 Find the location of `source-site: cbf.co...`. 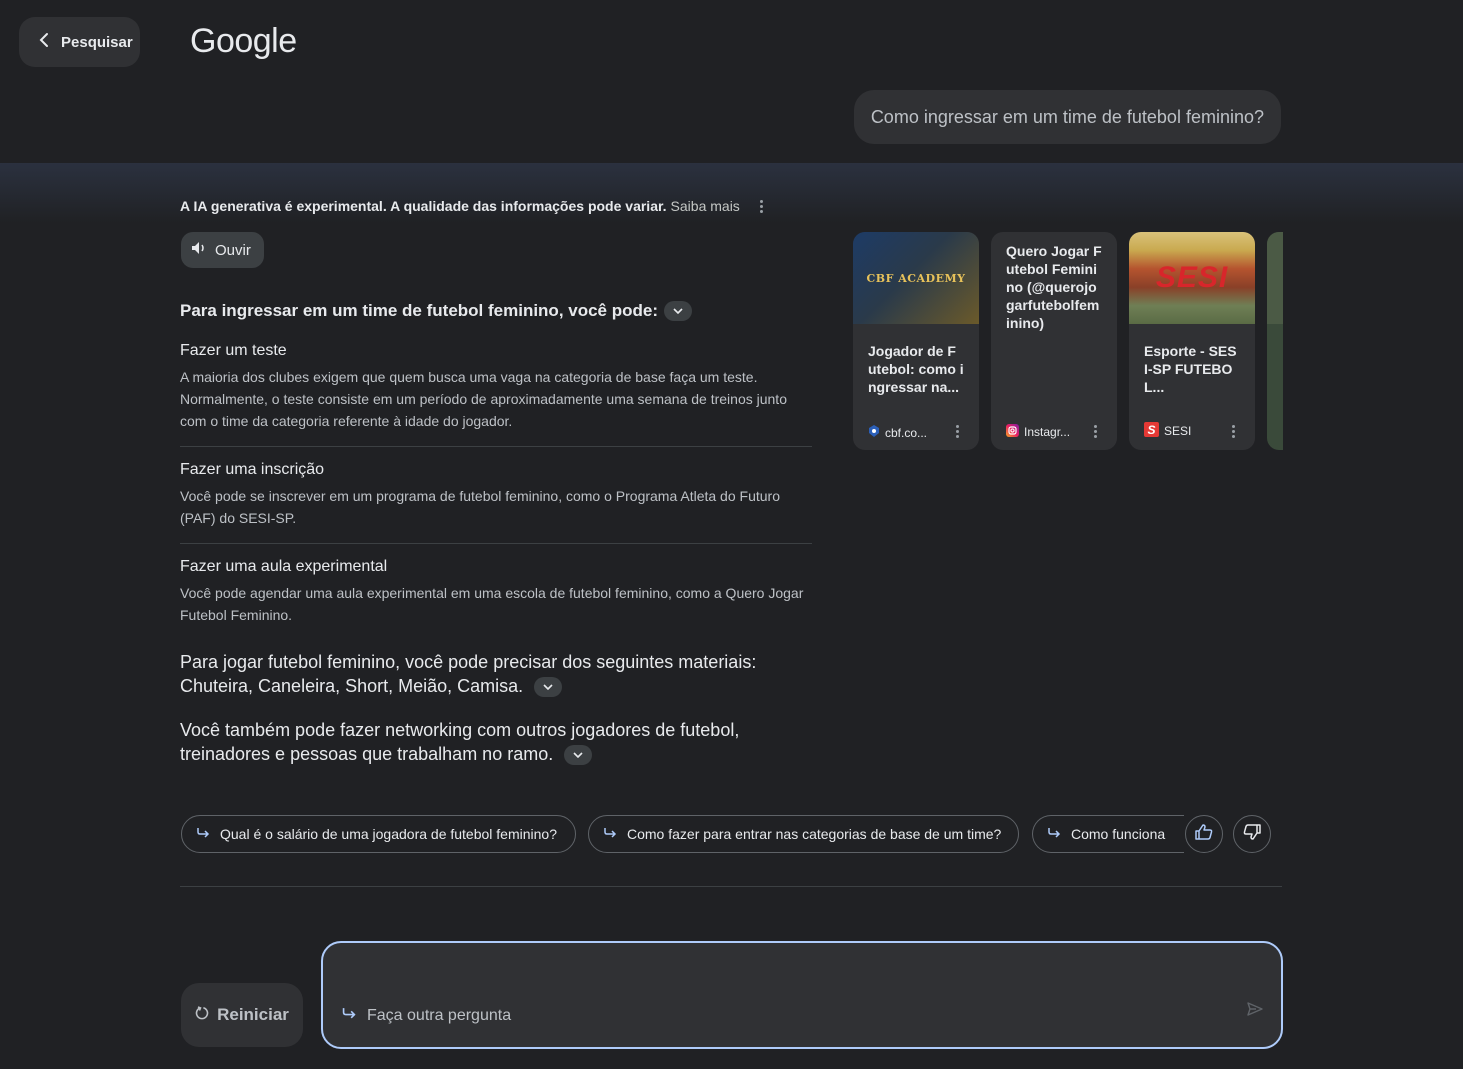

source-site: cbf.co... is located at coordinates (897, 432).